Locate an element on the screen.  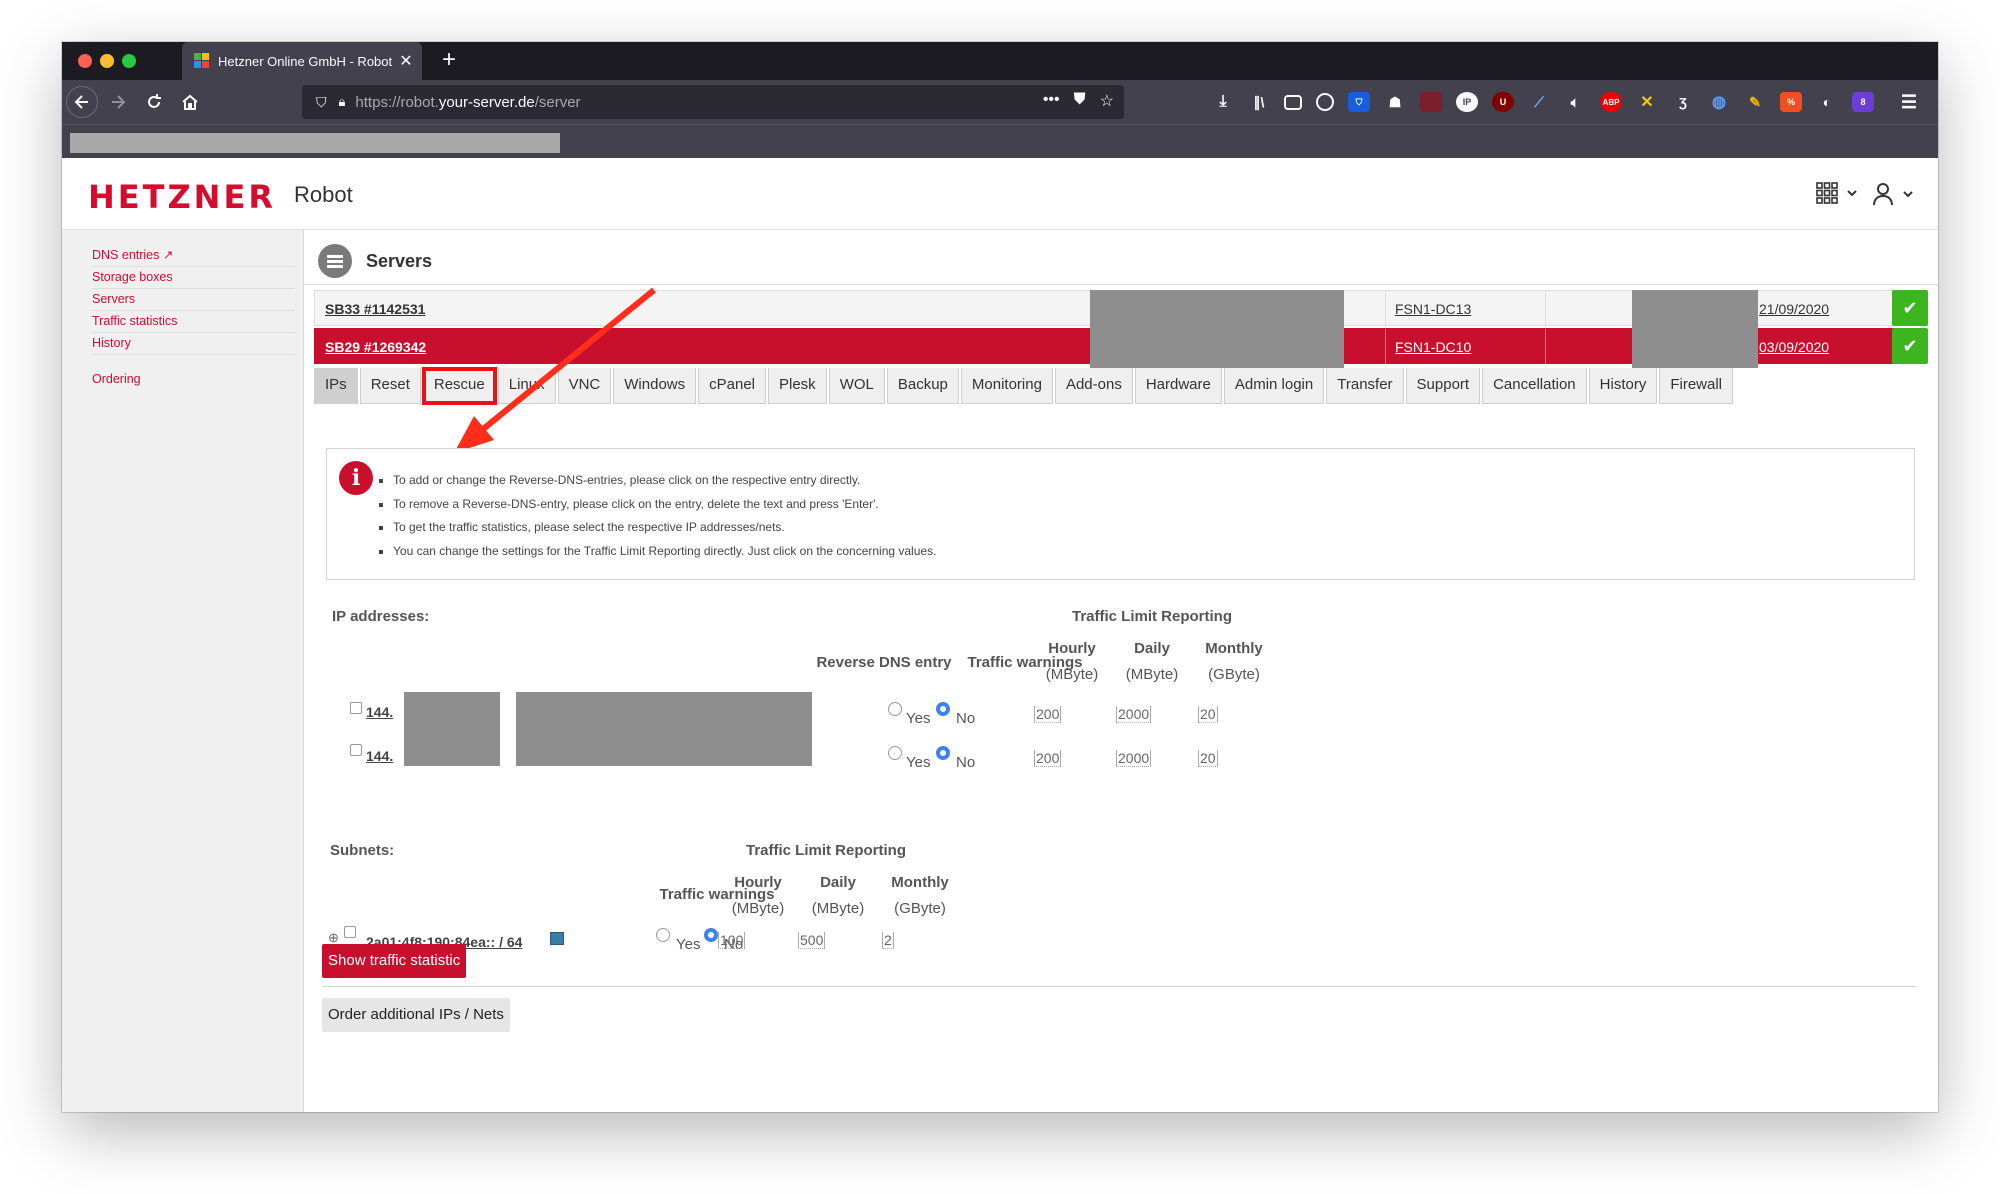
reload-button is located at coordinates (154, 102).